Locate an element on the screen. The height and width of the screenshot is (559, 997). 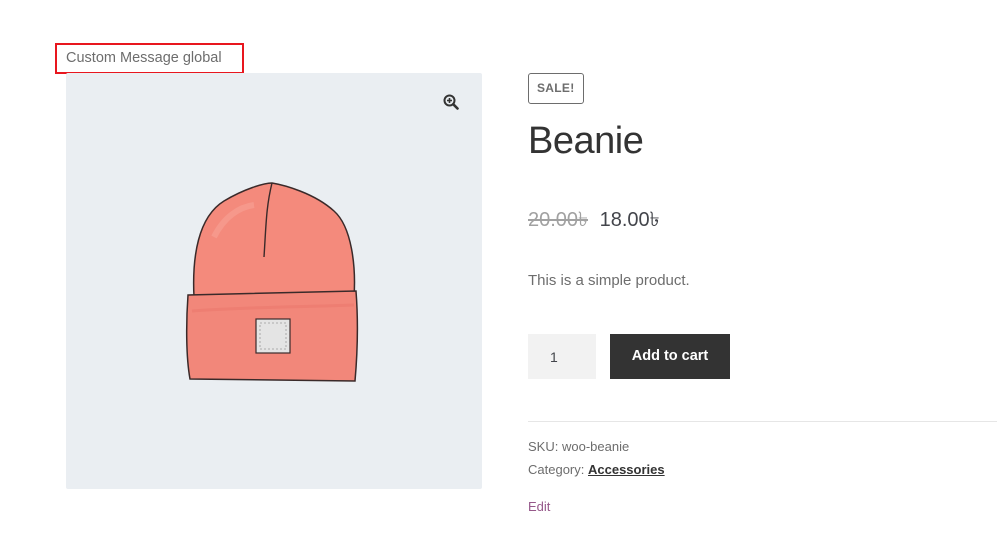
category-link-accessories: Accessories is located at coordinates (626, 469).